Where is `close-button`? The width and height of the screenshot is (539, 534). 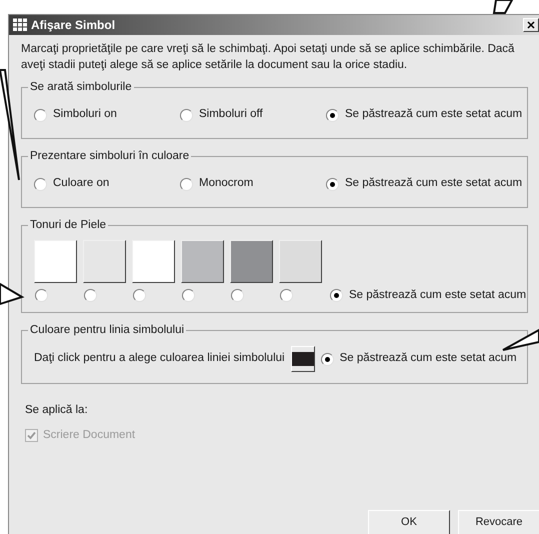 close-button is located at coordinates (531, 25).